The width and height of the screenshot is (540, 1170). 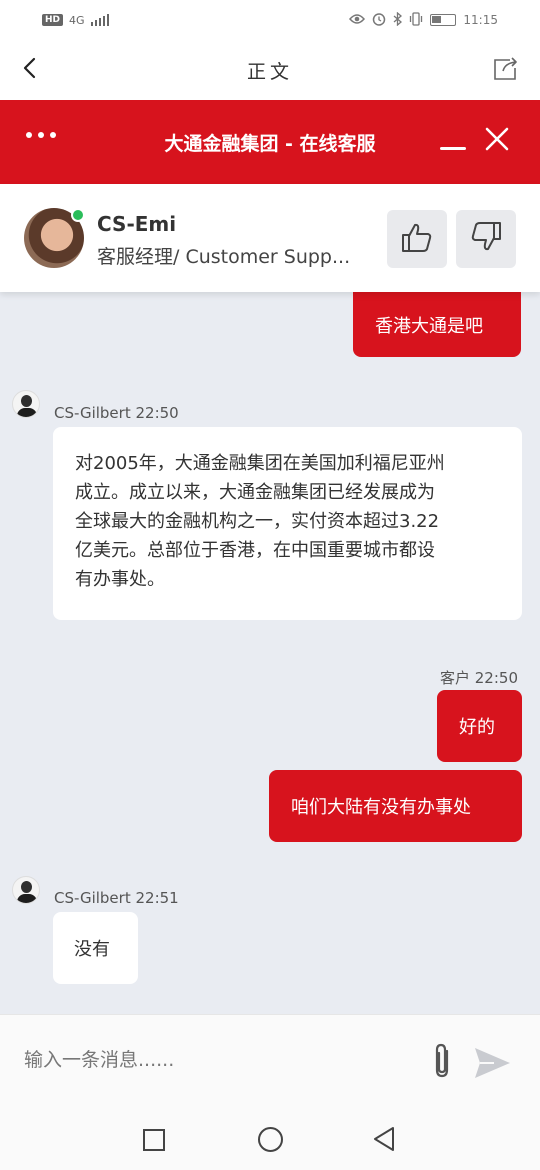 I want to click on status-bar: HD 4G 11:15, so click(x=270, y=20).